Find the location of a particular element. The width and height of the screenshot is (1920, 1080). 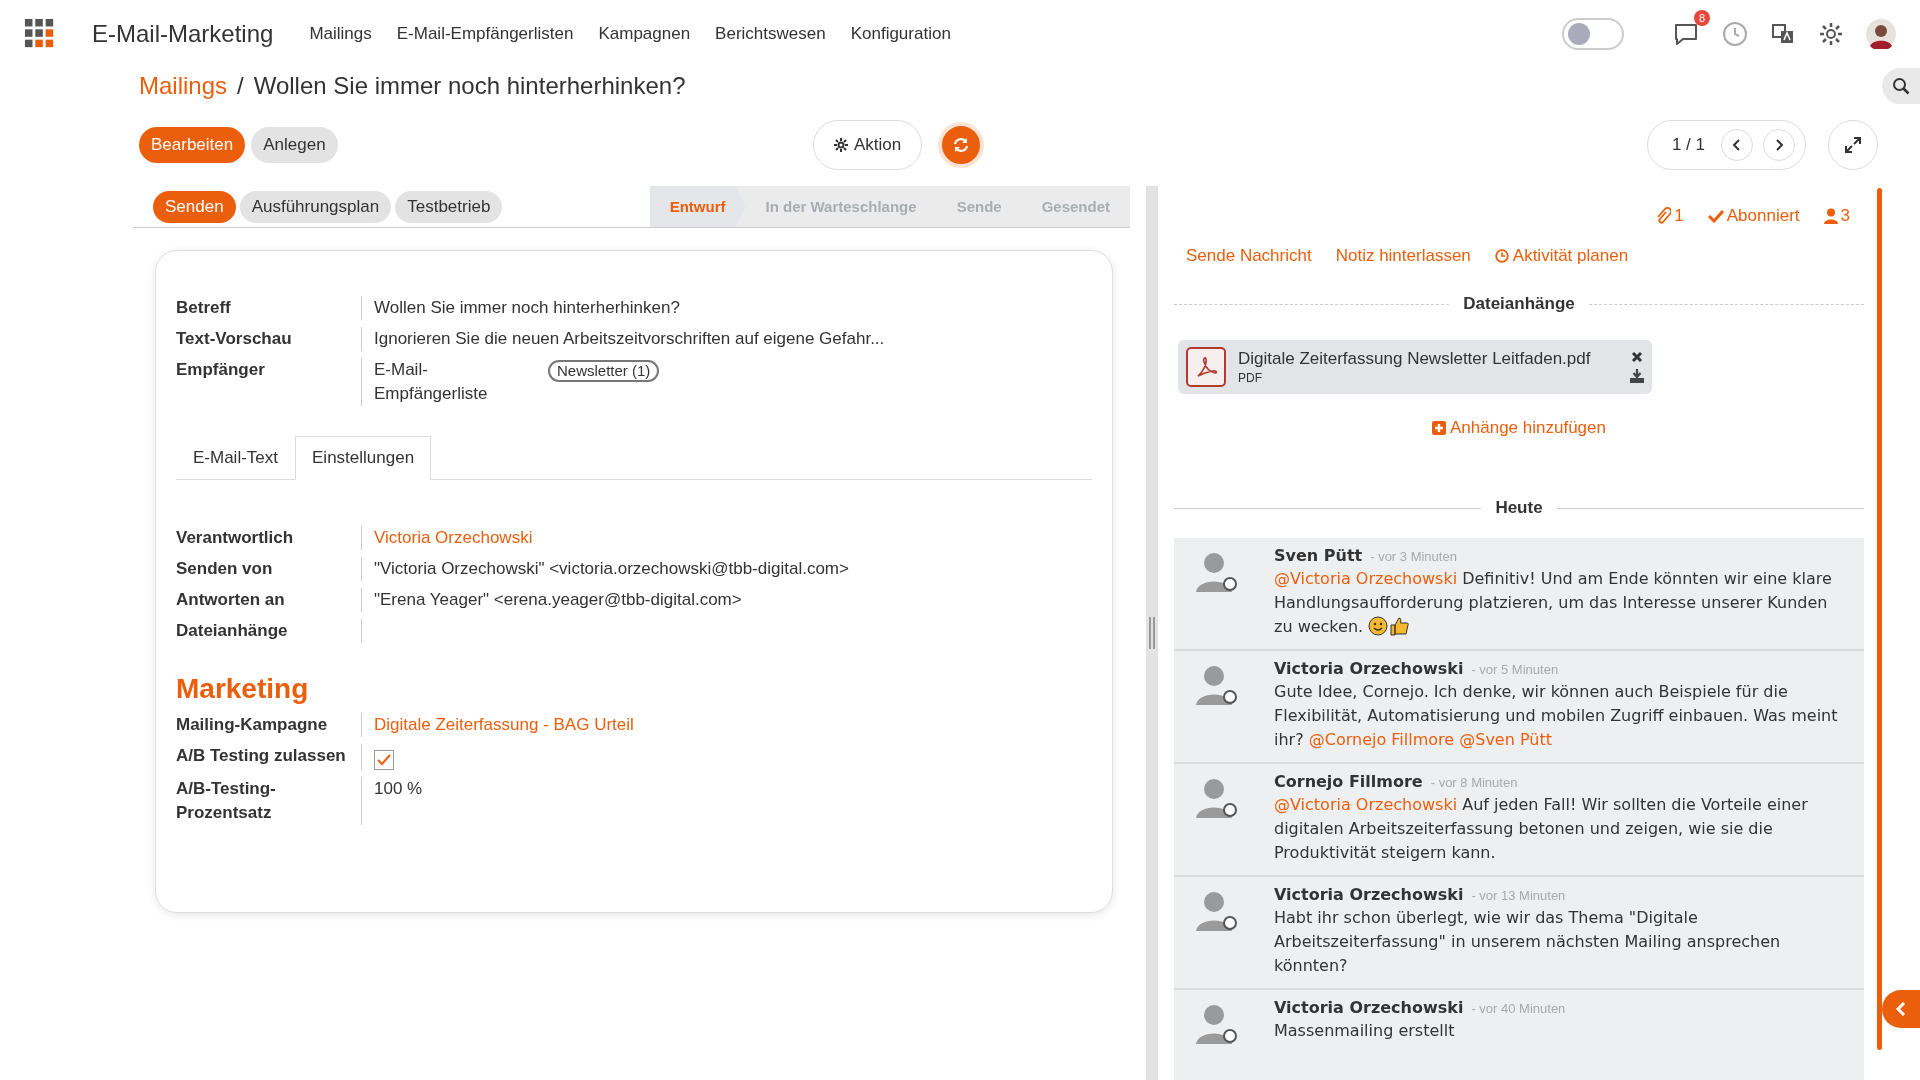

paperclip-icon is located at coordinates (1663, 216).